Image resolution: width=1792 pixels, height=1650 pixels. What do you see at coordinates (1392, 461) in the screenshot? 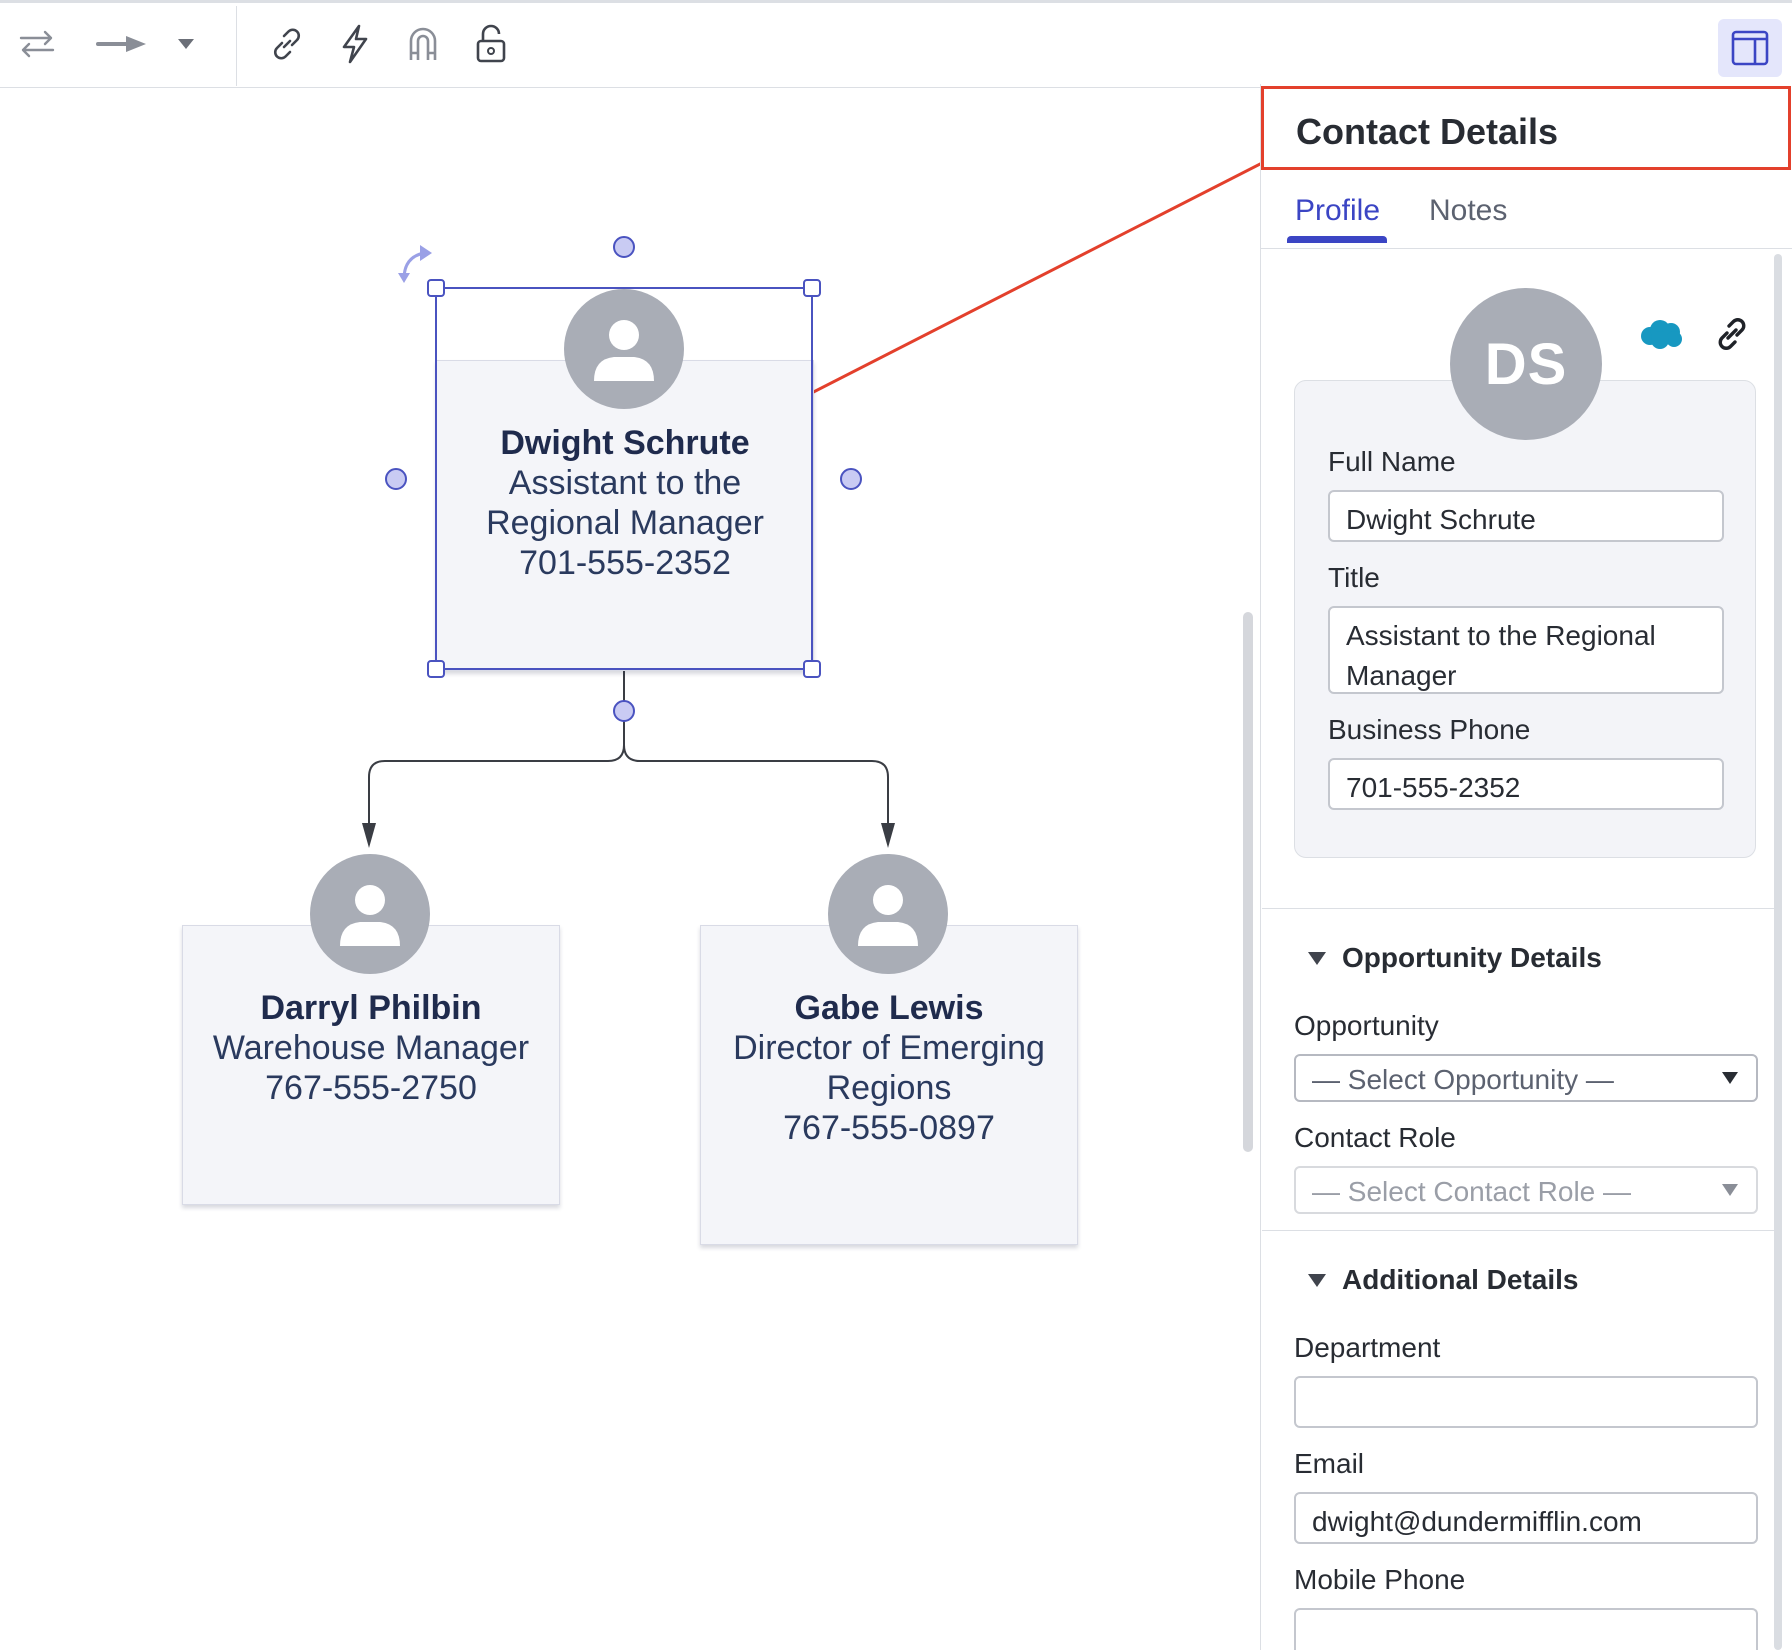
I see `full-name-label: Full Name` at bounding box center [1392, 461].